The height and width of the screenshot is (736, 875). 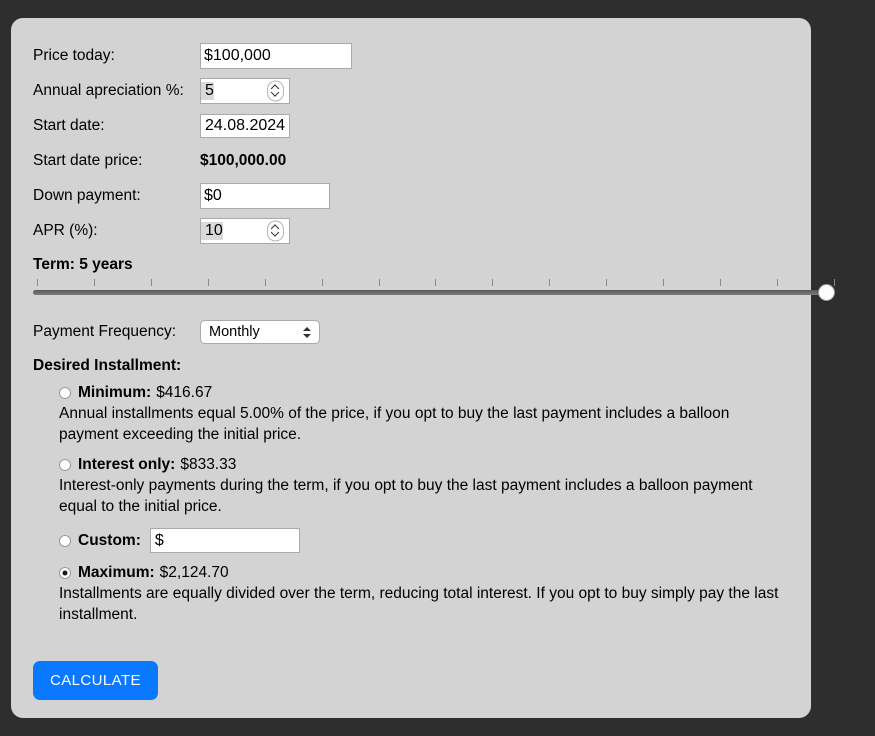 I want to click on start-date-price-value: $100,000.00, so click(x=243, y=160).